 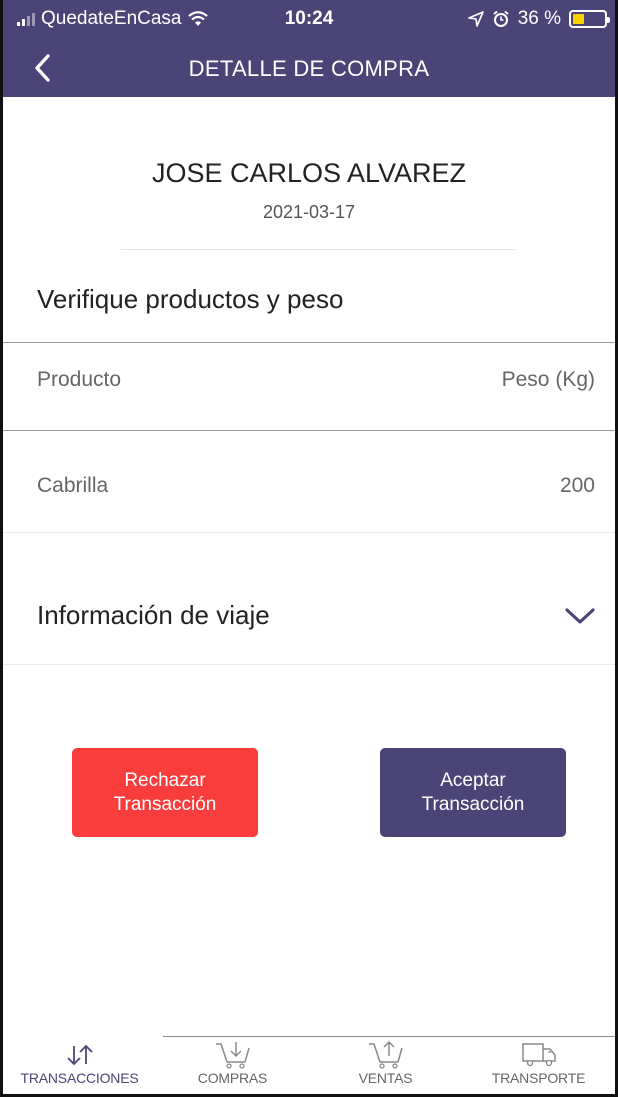 I want to click on section-title-verify: Verifique productos y peso, so click(x=190, y=299).